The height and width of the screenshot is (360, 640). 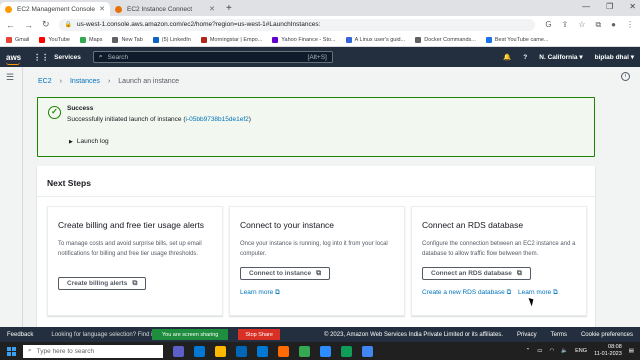 I want to click on bookmark-star-icon: ☆, so click(x=581, y=25).